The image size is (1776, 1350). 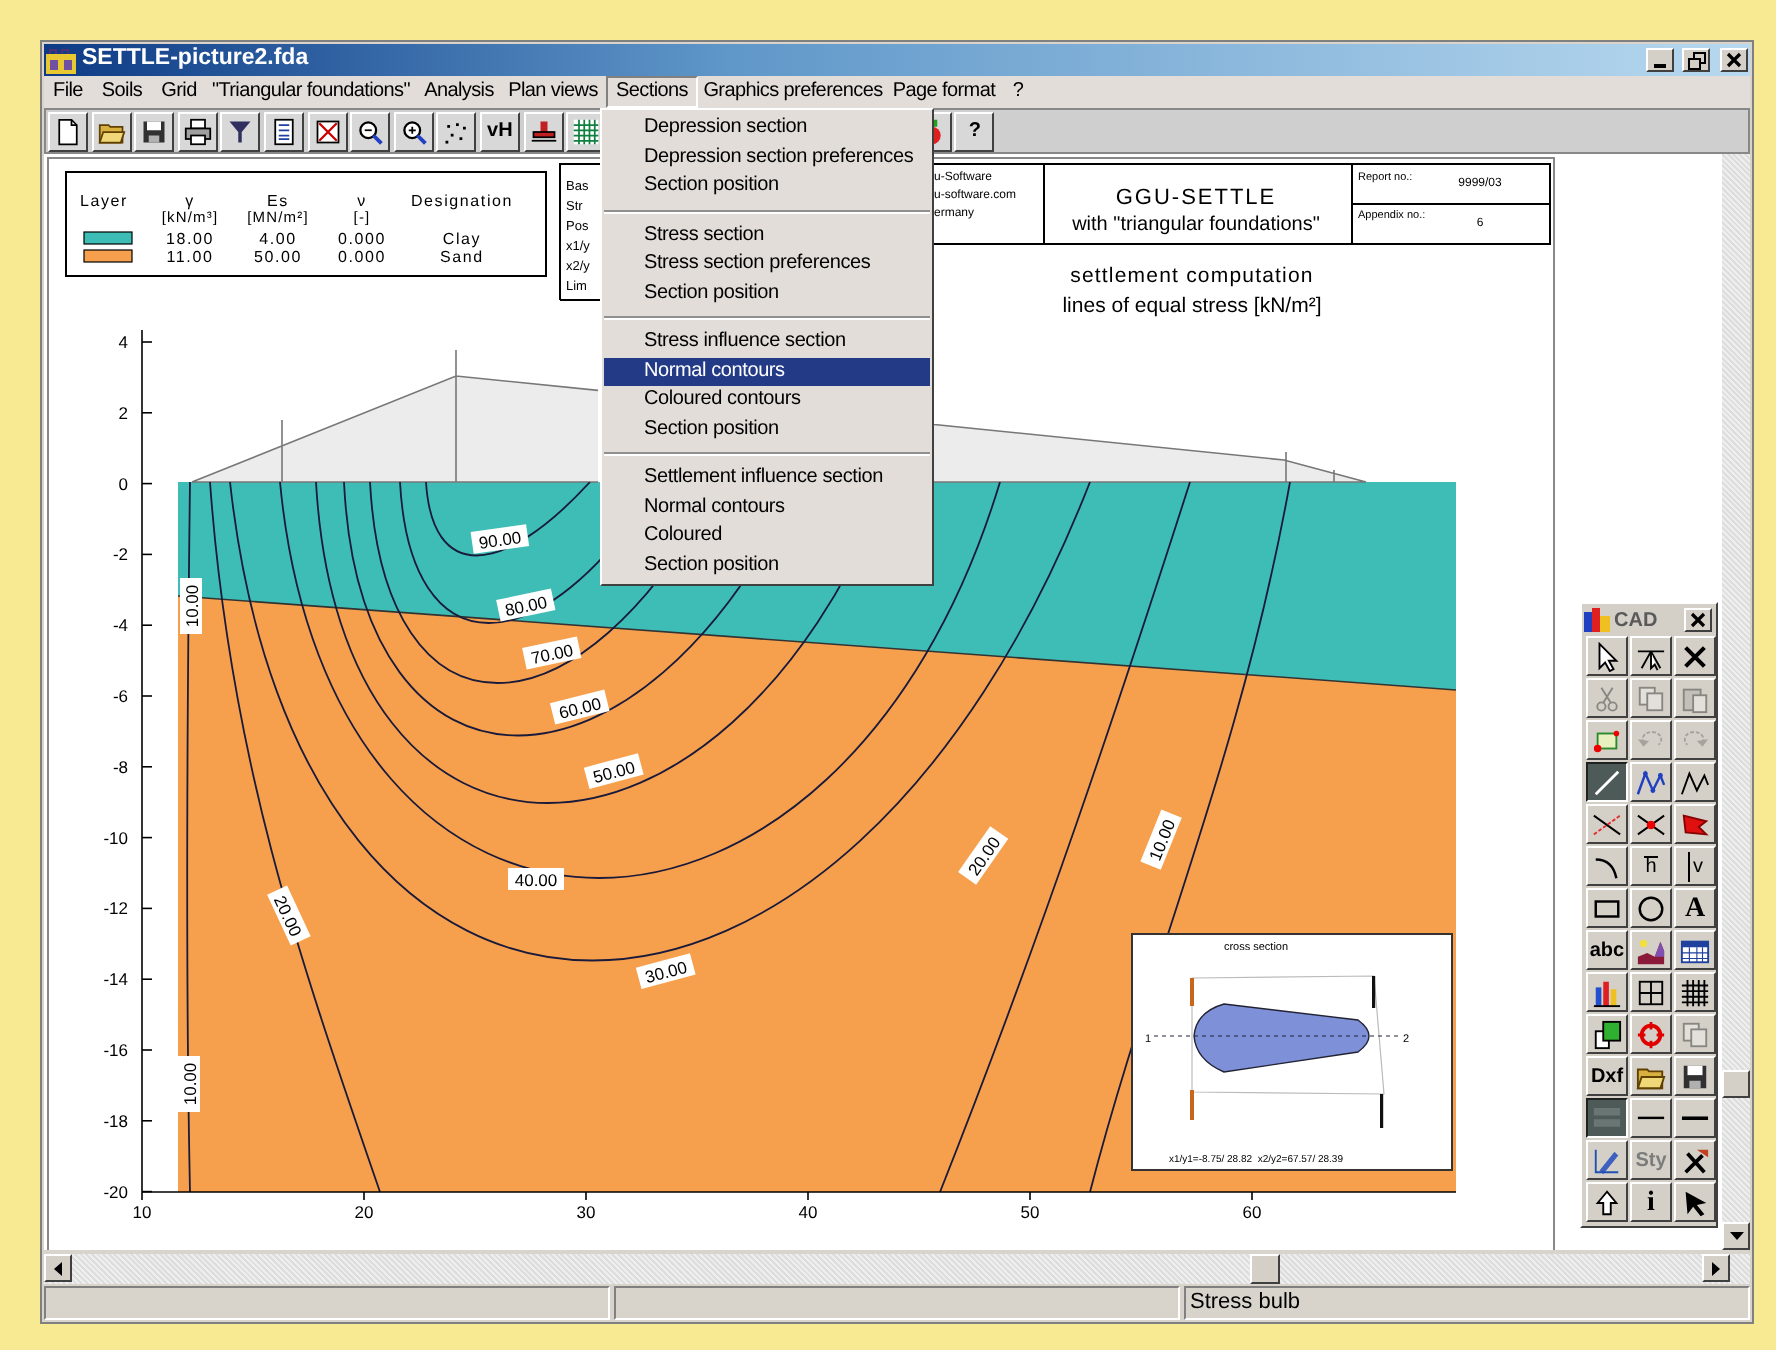 I want to click on menu-item: Stress influence section, so click(x=767, y=342).